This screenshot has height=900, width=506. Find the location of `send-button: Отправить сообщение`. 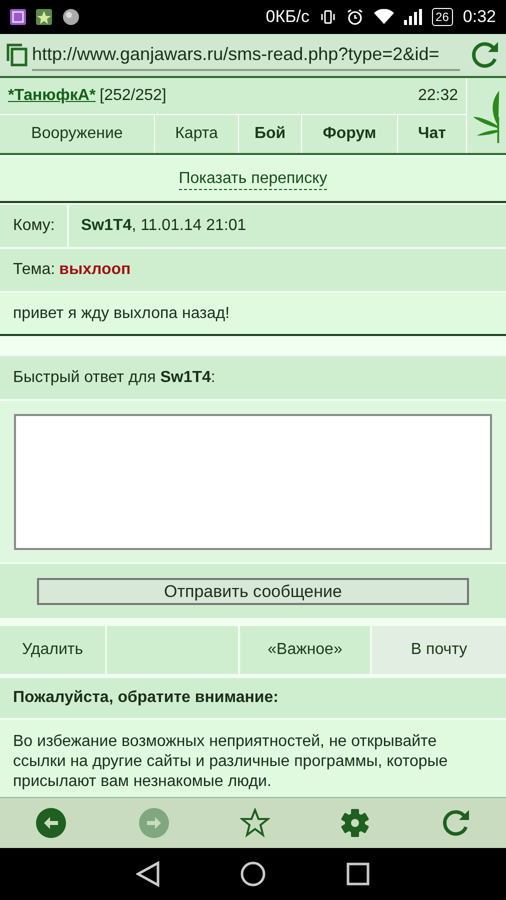

send-button: Отправить сообщение is located at coordinates (253, 591).